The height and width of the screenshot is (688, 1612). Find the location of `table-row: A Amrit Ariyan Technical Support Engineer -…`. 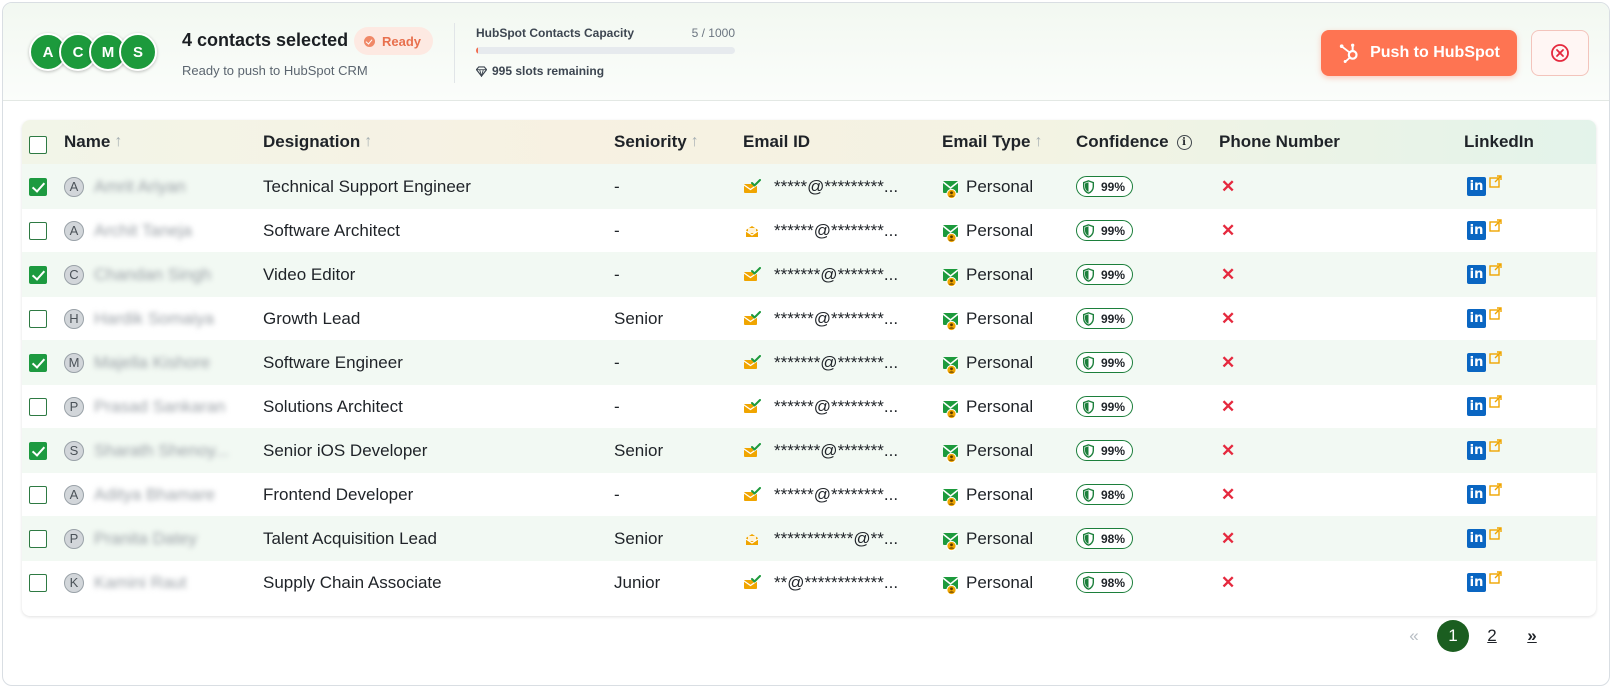

table-row: A Amrit Ariyan Technical Support Engineer -… is located at coordinates (809, 186).